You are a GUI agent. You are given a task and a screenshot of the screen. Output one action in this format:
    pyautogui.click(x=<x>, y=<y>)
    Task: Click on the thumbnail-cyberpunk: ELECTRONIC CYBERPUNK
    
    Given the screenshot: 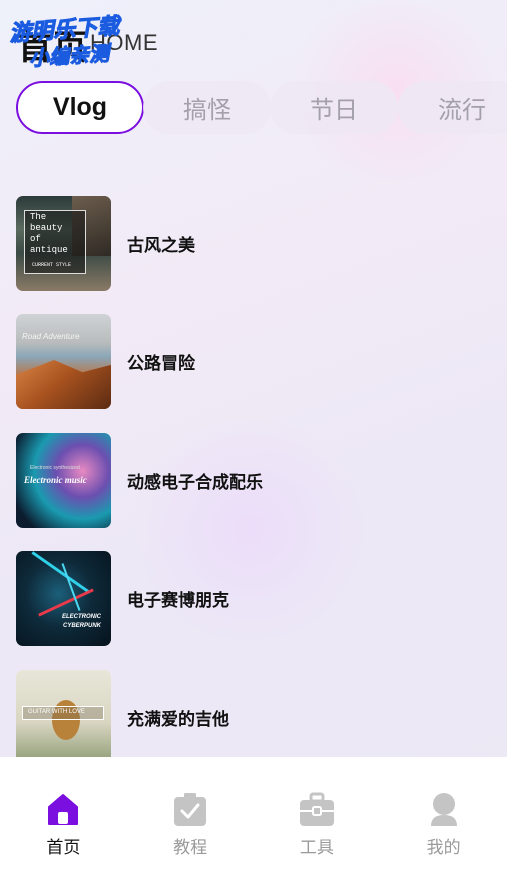 What is the action you would take?
    pyautogui.click(x=63, y=598)
    